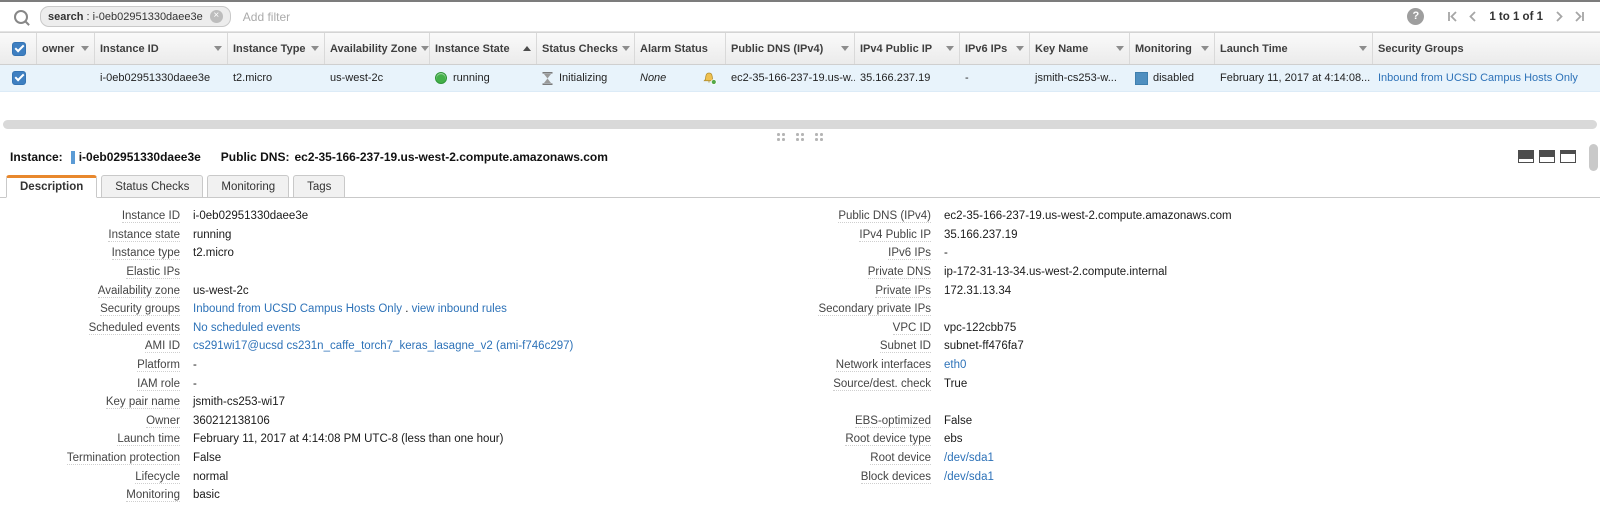 This screenshot has width=1600, height=505. What do you see at coordinates (266, 17) in the screenshot?
I see `add-filter-input: Add filter` at bounding box center [266, 17].